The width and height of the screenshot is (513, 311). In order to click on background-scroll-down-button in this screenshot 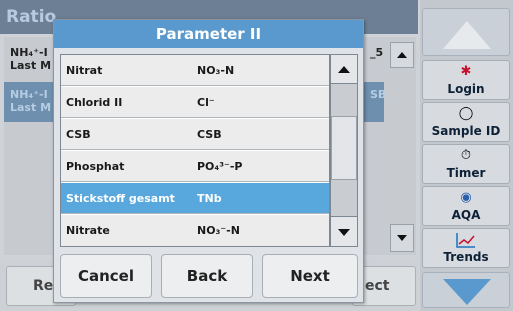, I will do `click(402, 238)`.